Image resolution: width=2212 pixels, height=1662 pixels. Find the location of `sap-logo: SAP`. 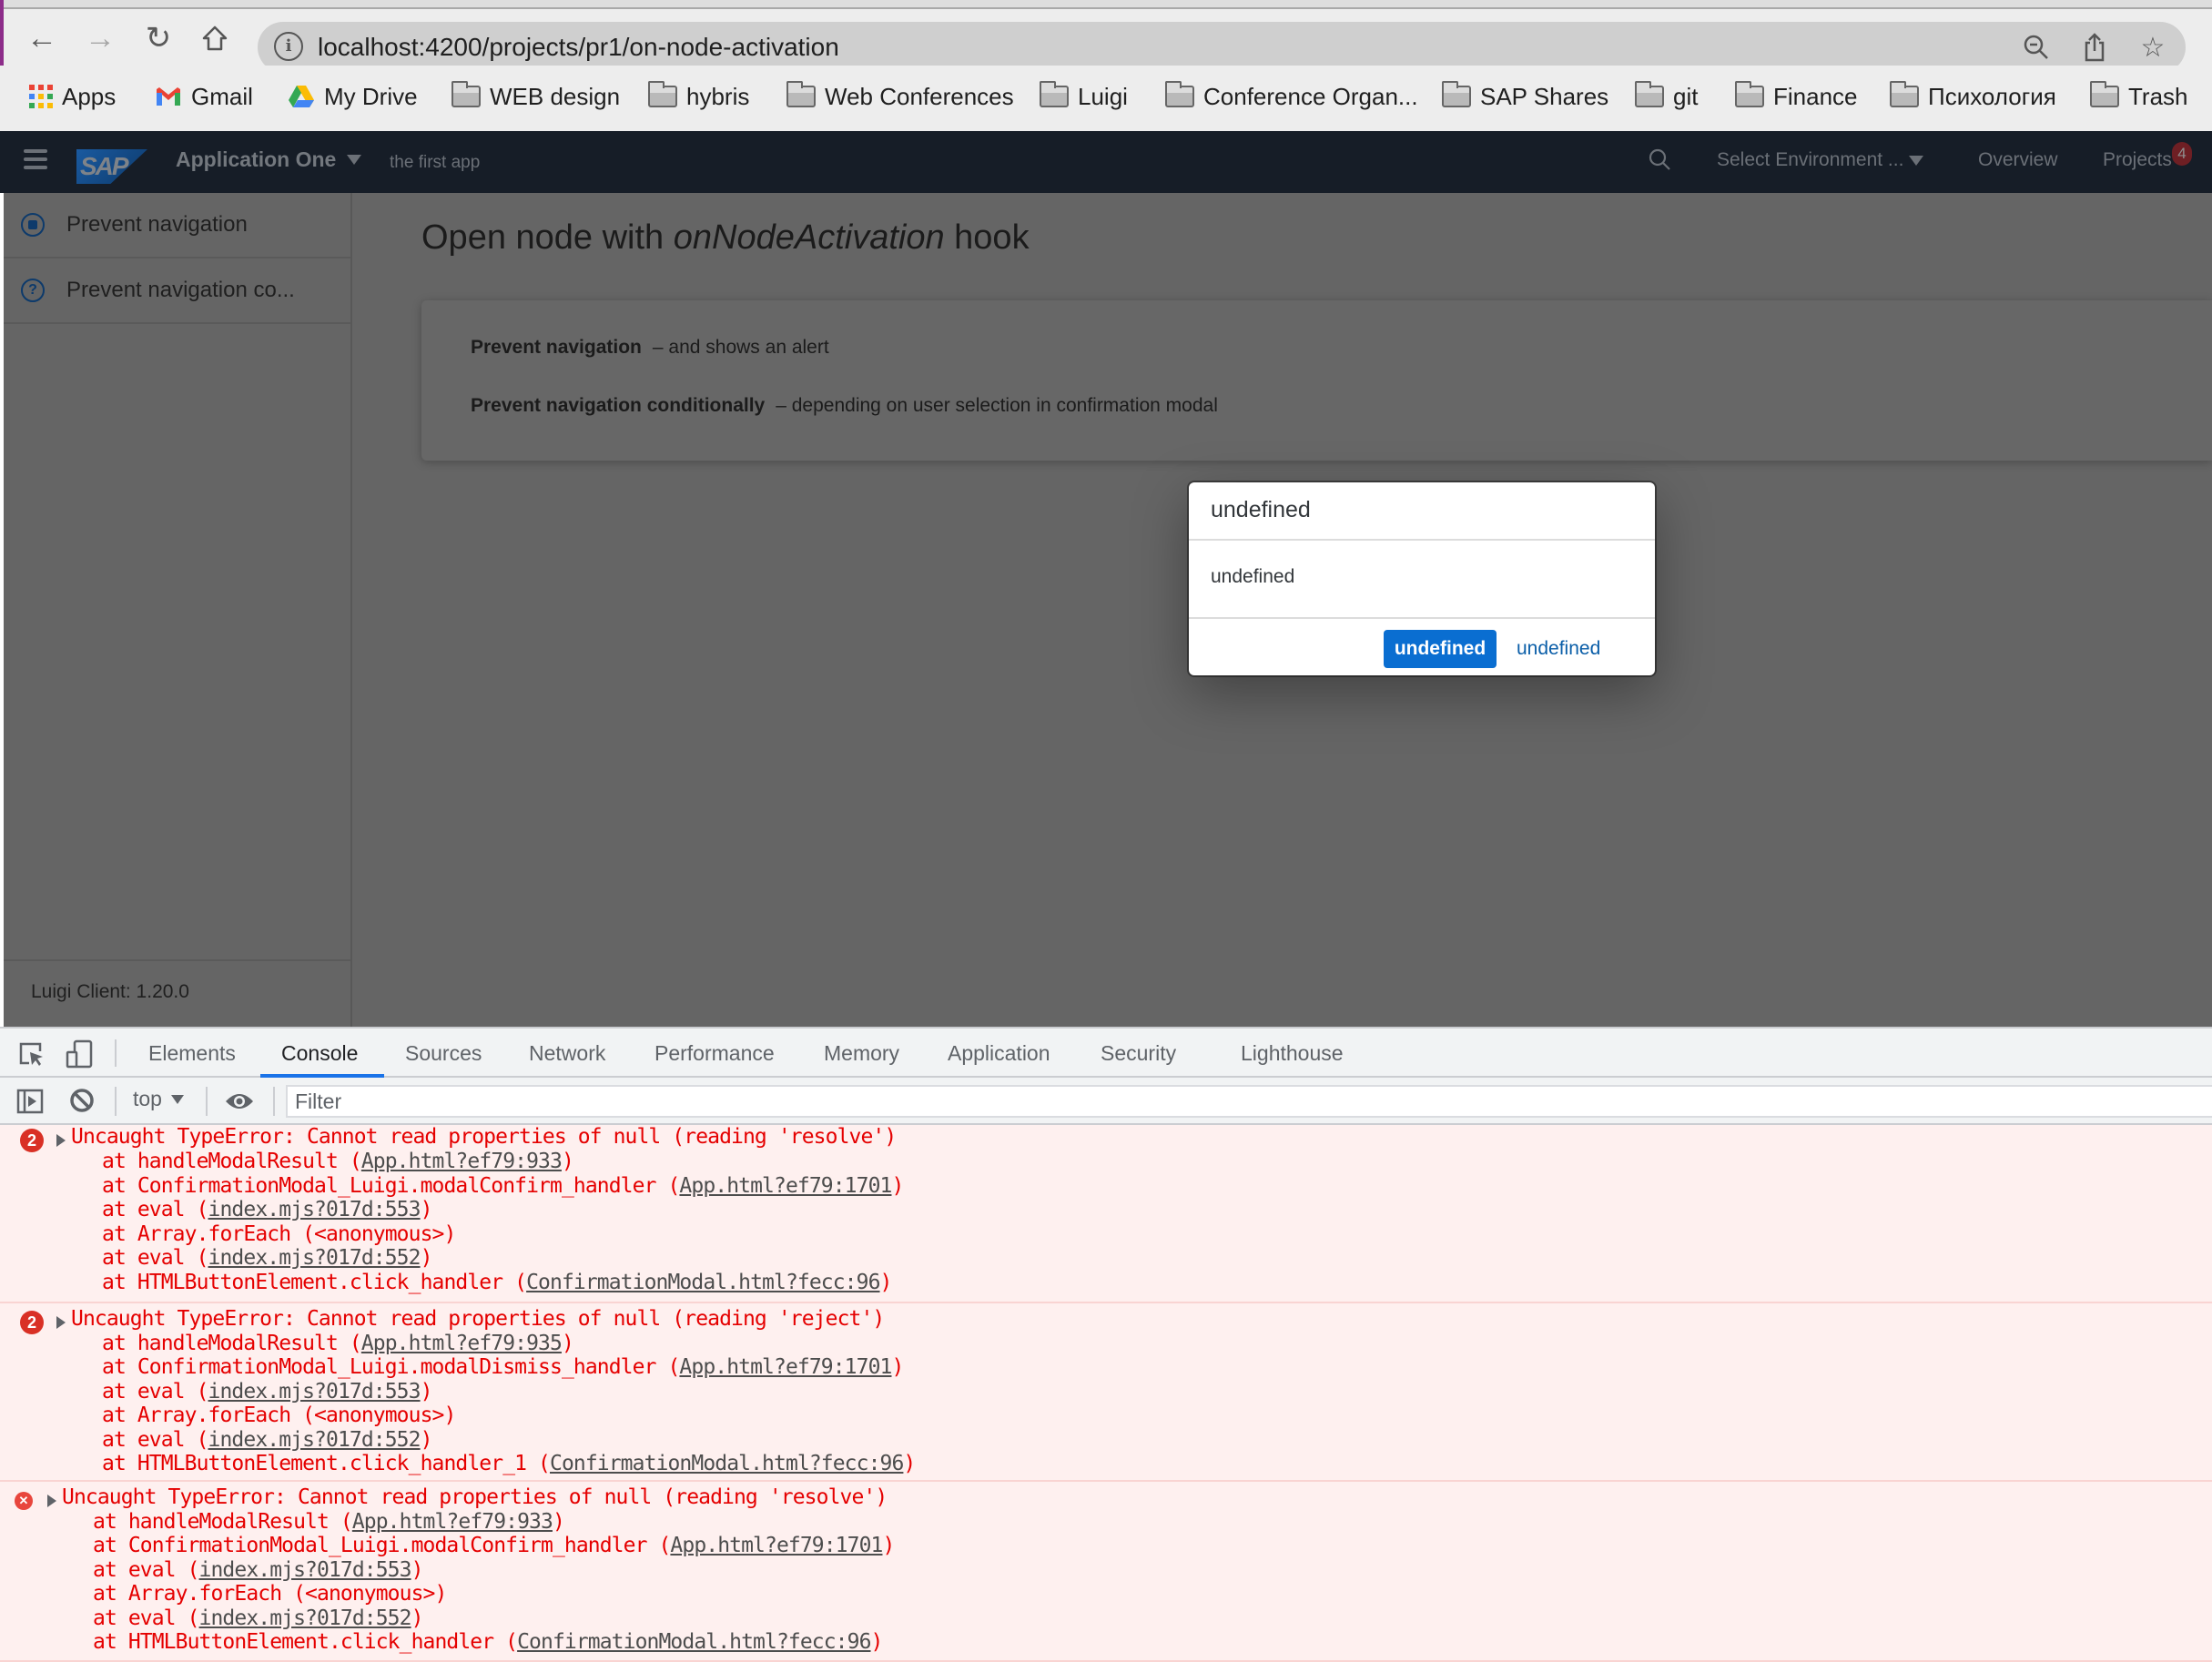

sap-logo: SAP is located at coordinates (111, 166).